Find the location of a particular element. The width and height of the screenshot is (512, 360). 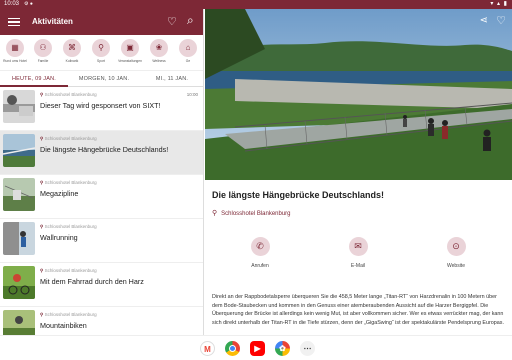

tab-tomorrow: MORGEN, 10 JAN. is located at coordinates (104, 79).